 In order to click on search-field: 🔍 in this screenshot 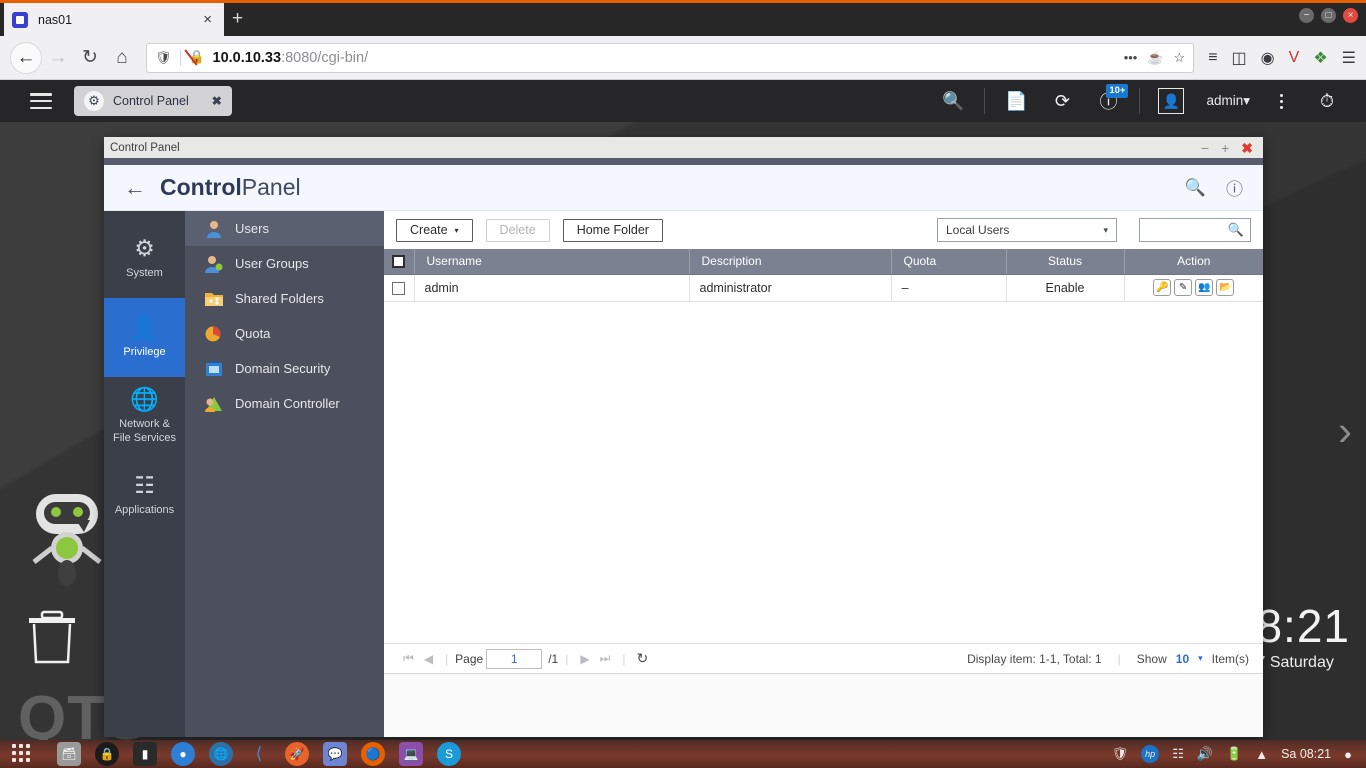, I will do `click(1195, 230)`.